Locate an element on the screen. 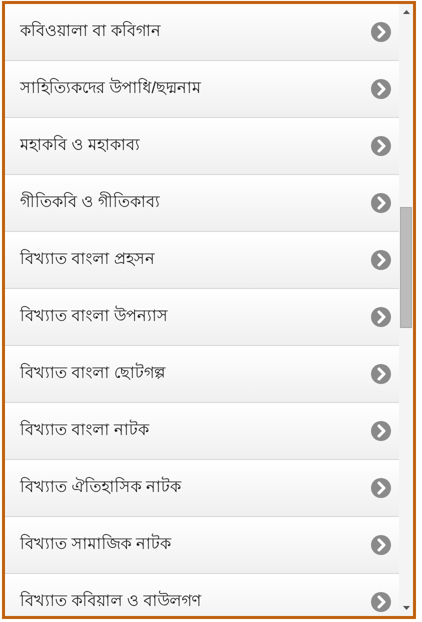 This screenshot has height=622, width=422. item-label: বিখ্যাত সামাজিক নাটক is located at coordinates (95, 545).